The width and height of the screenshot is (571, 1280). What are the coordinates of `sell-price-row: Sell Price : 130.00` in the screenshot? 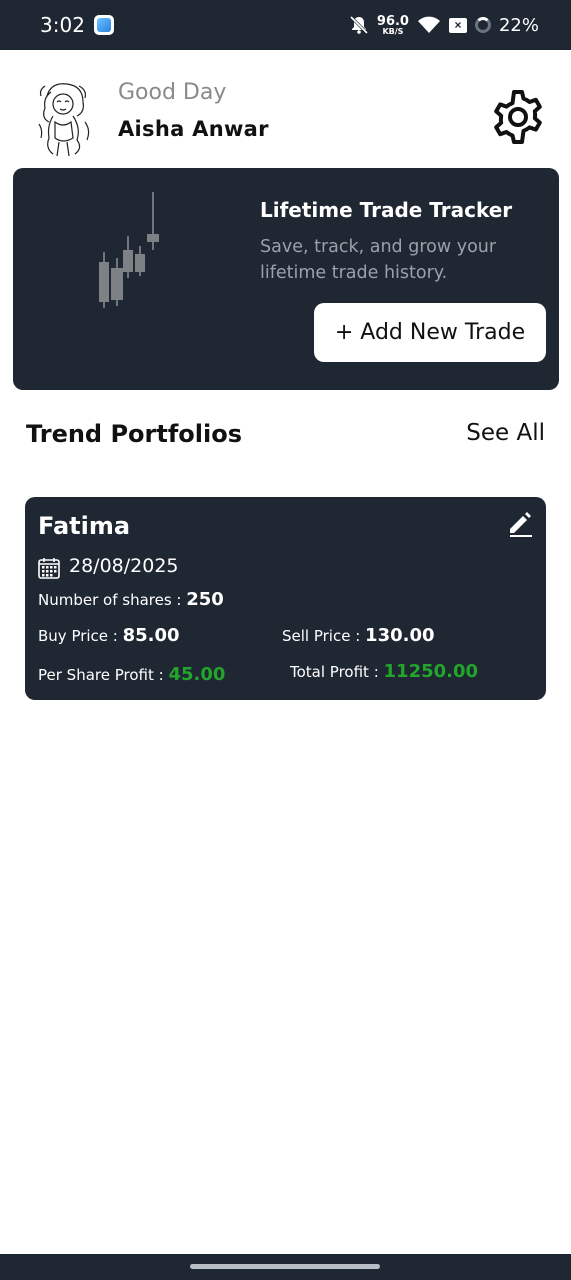 It's located at (358, 635).